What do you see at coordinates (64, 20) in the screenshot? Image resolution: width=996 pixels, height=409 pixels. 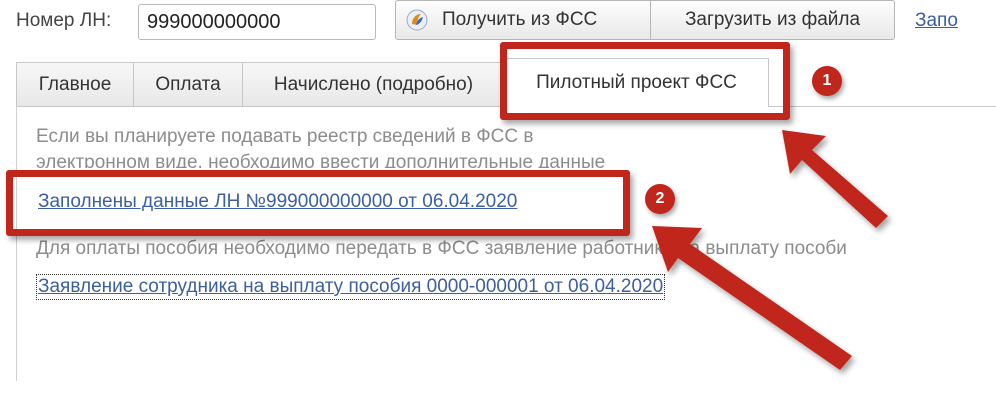 I see `ln-number-label: Номер ЛН:` at bounding box center [64, 20].